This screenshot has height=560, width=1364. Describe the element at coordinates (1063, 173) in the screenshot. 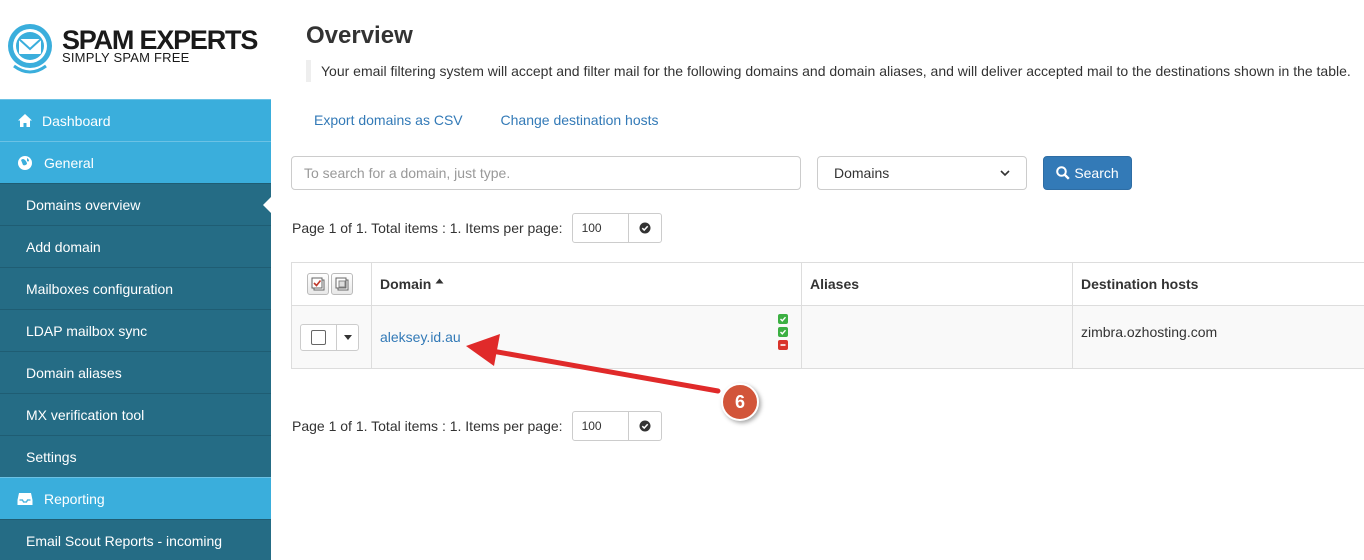

I see `search-icon` at that location.